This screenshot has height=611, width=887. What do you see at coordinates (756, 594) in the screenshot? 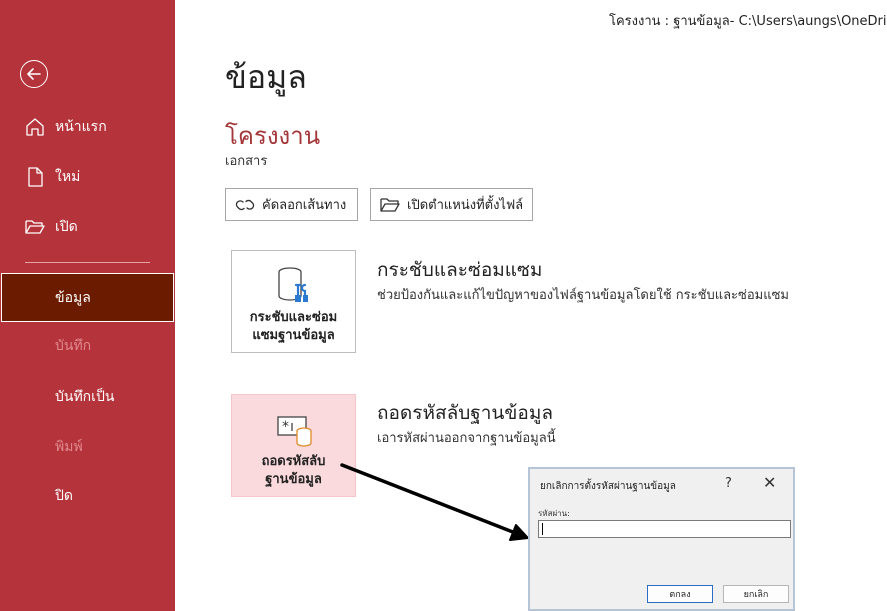
I see `cancel-button: ยกเลิก` at bounding box center [756, 594].